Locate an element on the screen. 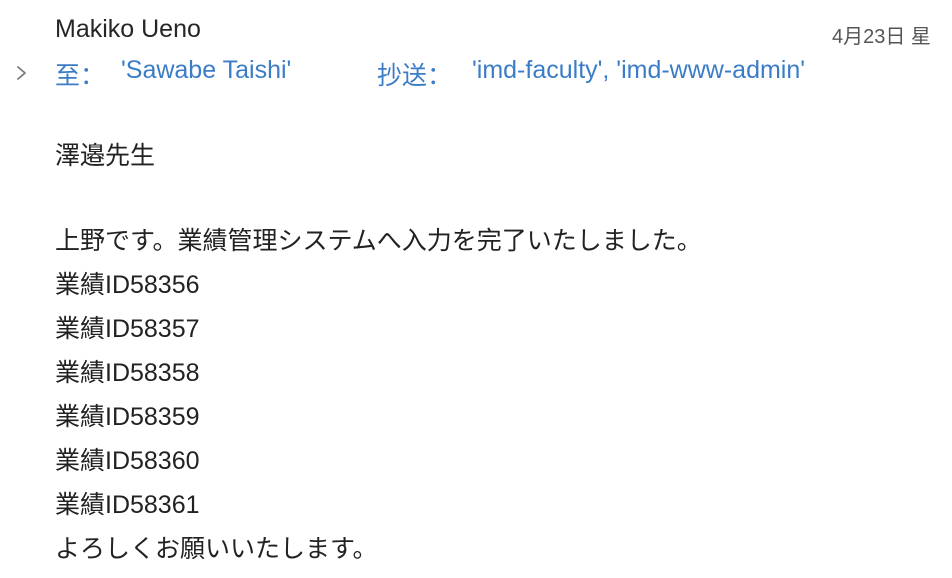  greeting-line: 澤邉先生 is located at coordinates (105, 156).